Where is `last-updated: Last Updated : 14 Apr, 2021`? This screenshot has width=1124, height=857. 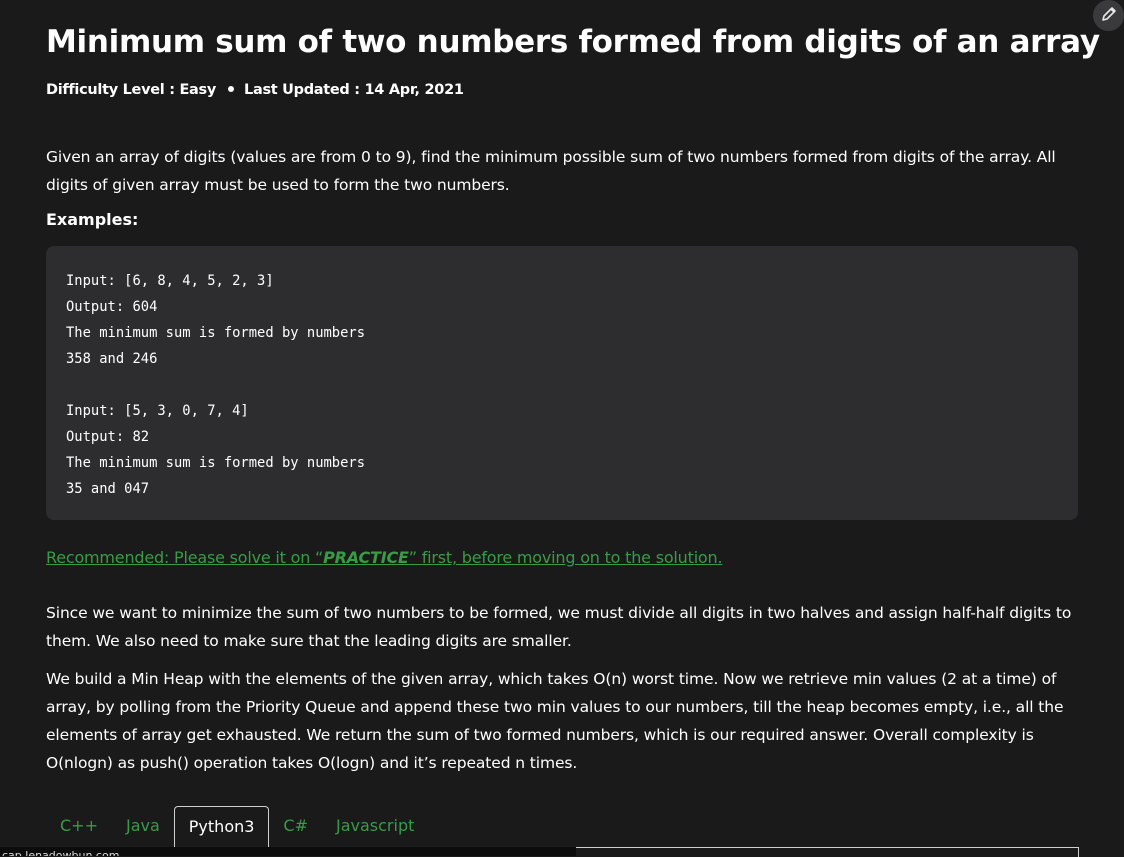 last-updated: Last Updated : 14 Apr, 2021 is located at coordinates (354, 90).